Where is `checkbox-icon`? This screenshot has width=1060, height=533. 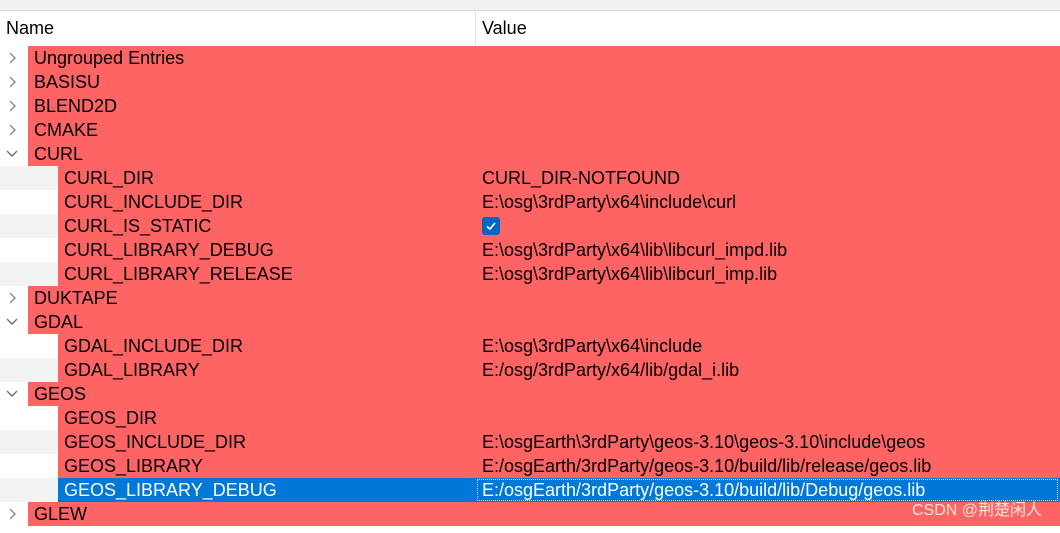 checkbox-icon is located at coordinates (491, 226).